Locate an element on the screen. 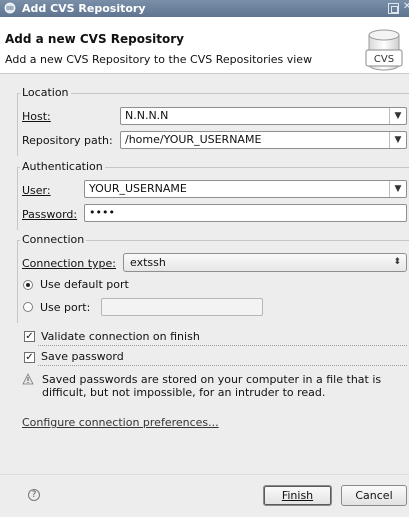  title-bar: Add CVS Repository ✕ is located at coordinates (204, 8).